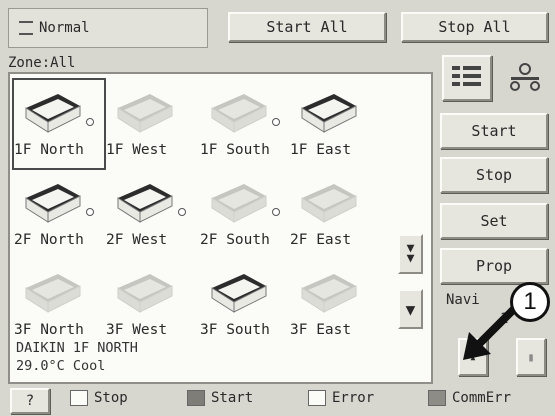 The width and height of the screenshot is (555, 416). I want to click on legend-error: Error, so click(341, 398).